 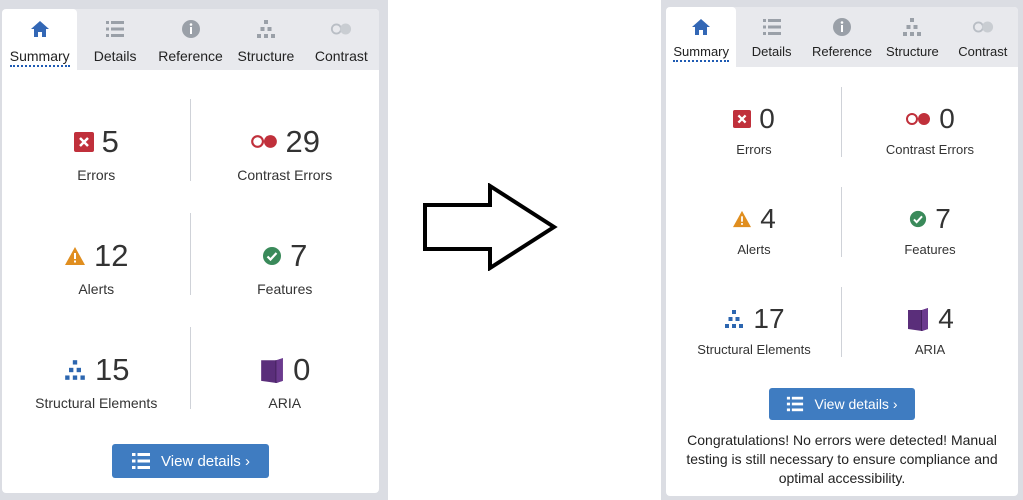 What do you see at coordinates (930, 137) in the screenshot?
I see `contrast-errors-stat: 0 Contrast Errors` at bounding box center [930, 137].